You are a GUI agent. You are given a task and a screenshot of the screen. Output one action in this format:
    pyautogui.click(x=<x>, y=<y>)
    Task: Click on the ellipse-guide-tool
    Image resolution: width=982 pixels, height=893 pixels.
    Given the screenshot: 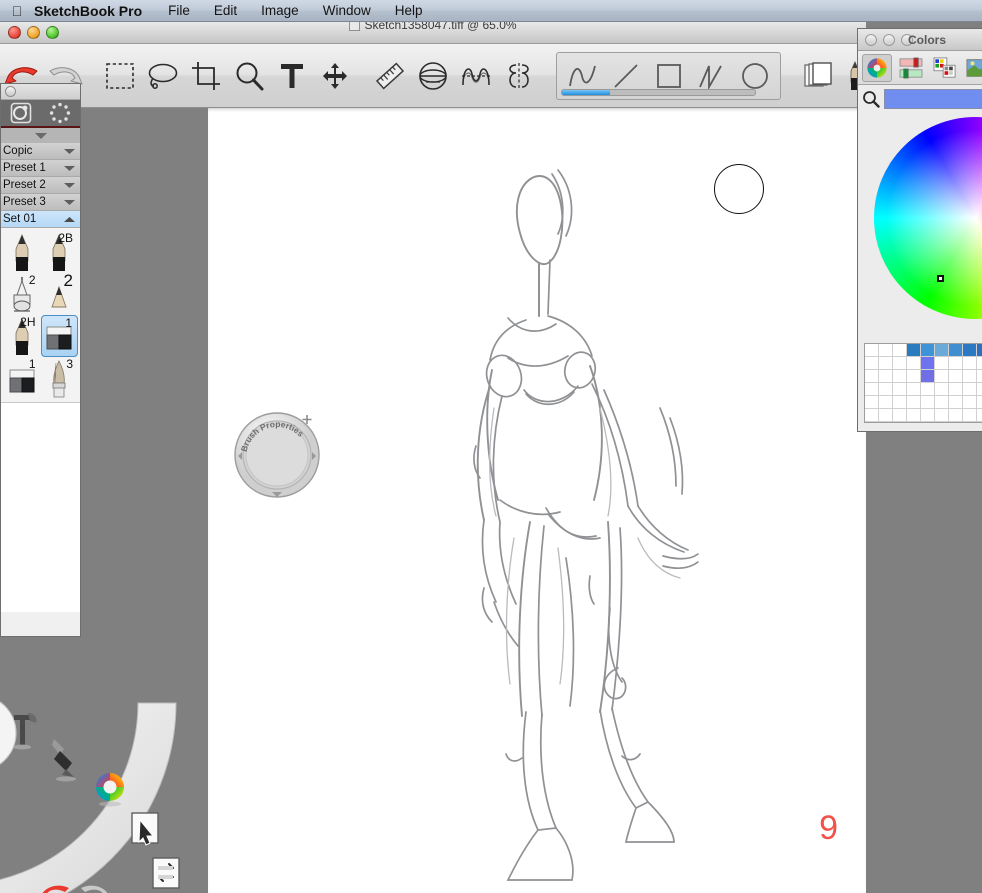 What is the action you would take?
    pyautogui.click(x=432, y=76)
    